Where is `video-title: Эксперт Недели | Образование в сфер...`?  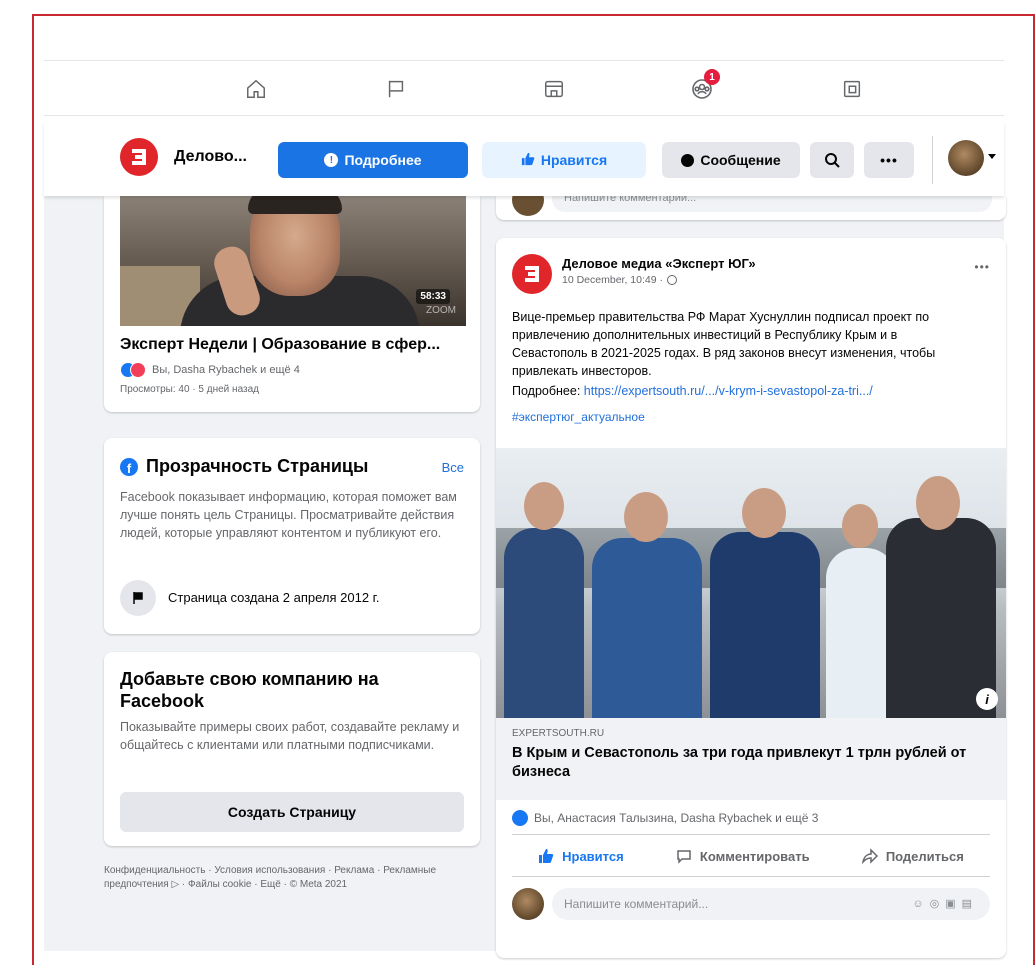 video-title: Эксперт Недели | Образование в сфер... is located at coordinates (280, 345).